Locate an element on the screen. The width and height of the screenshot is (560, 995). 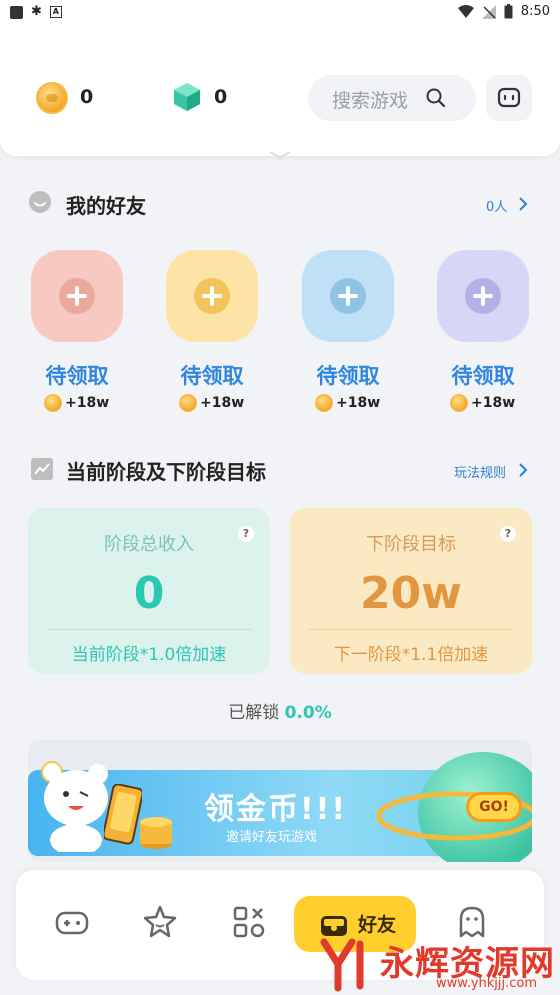
trend-chart-icon is located at coordinates (42, 469).